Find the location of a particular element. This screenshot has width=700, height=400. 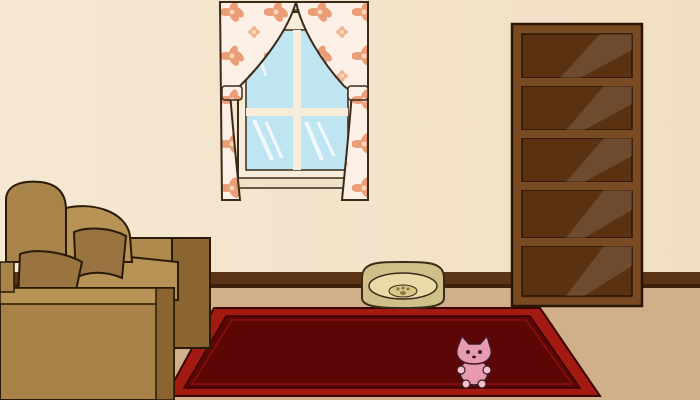

pet-bed is located at coordinates (403, 285).